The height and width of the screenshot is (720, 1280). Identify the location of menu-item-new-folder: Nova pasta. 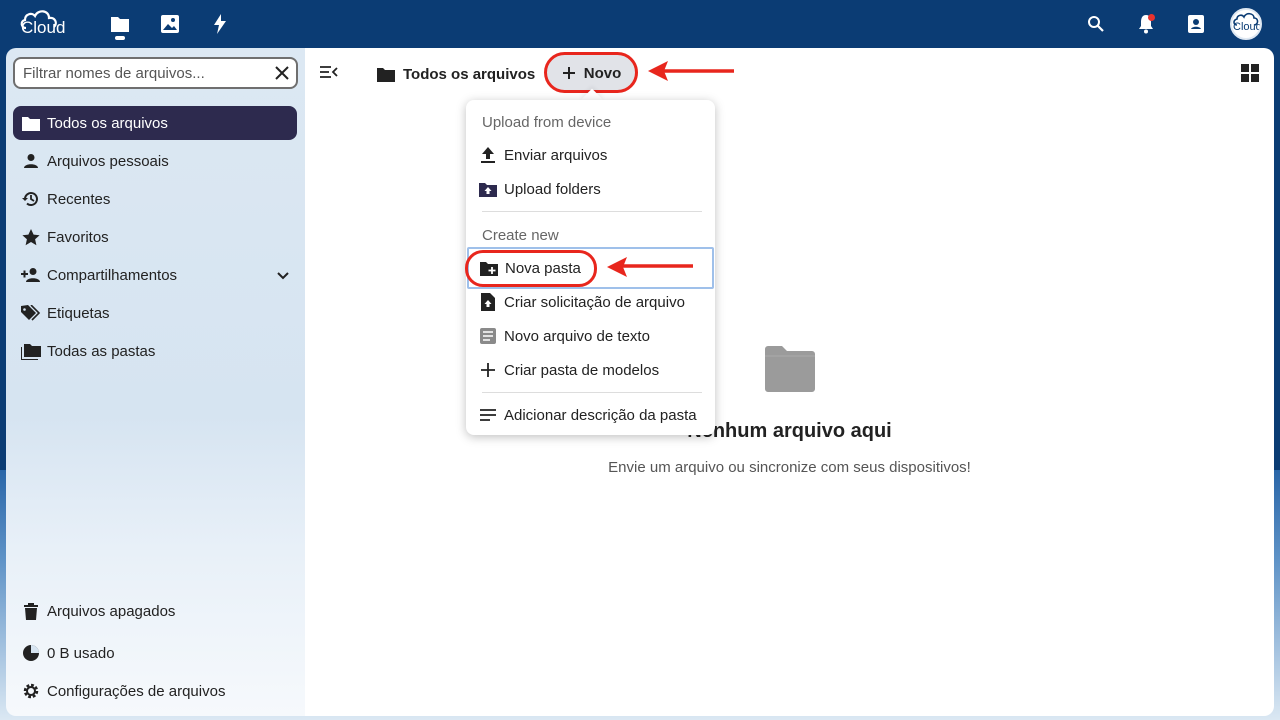
(590, 268).